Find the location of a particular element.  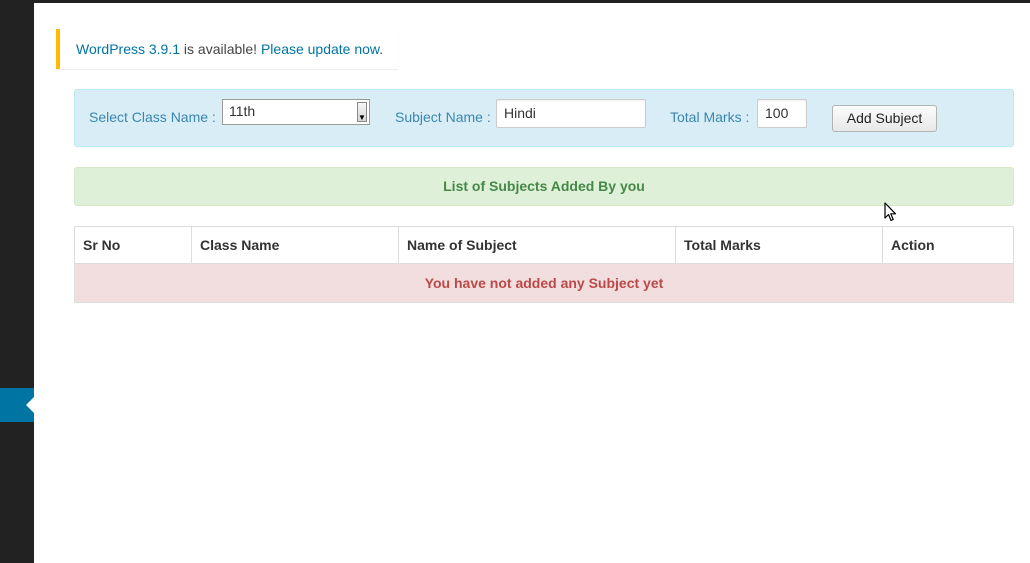

admin-sidebar is located at coordinates (17, 281).